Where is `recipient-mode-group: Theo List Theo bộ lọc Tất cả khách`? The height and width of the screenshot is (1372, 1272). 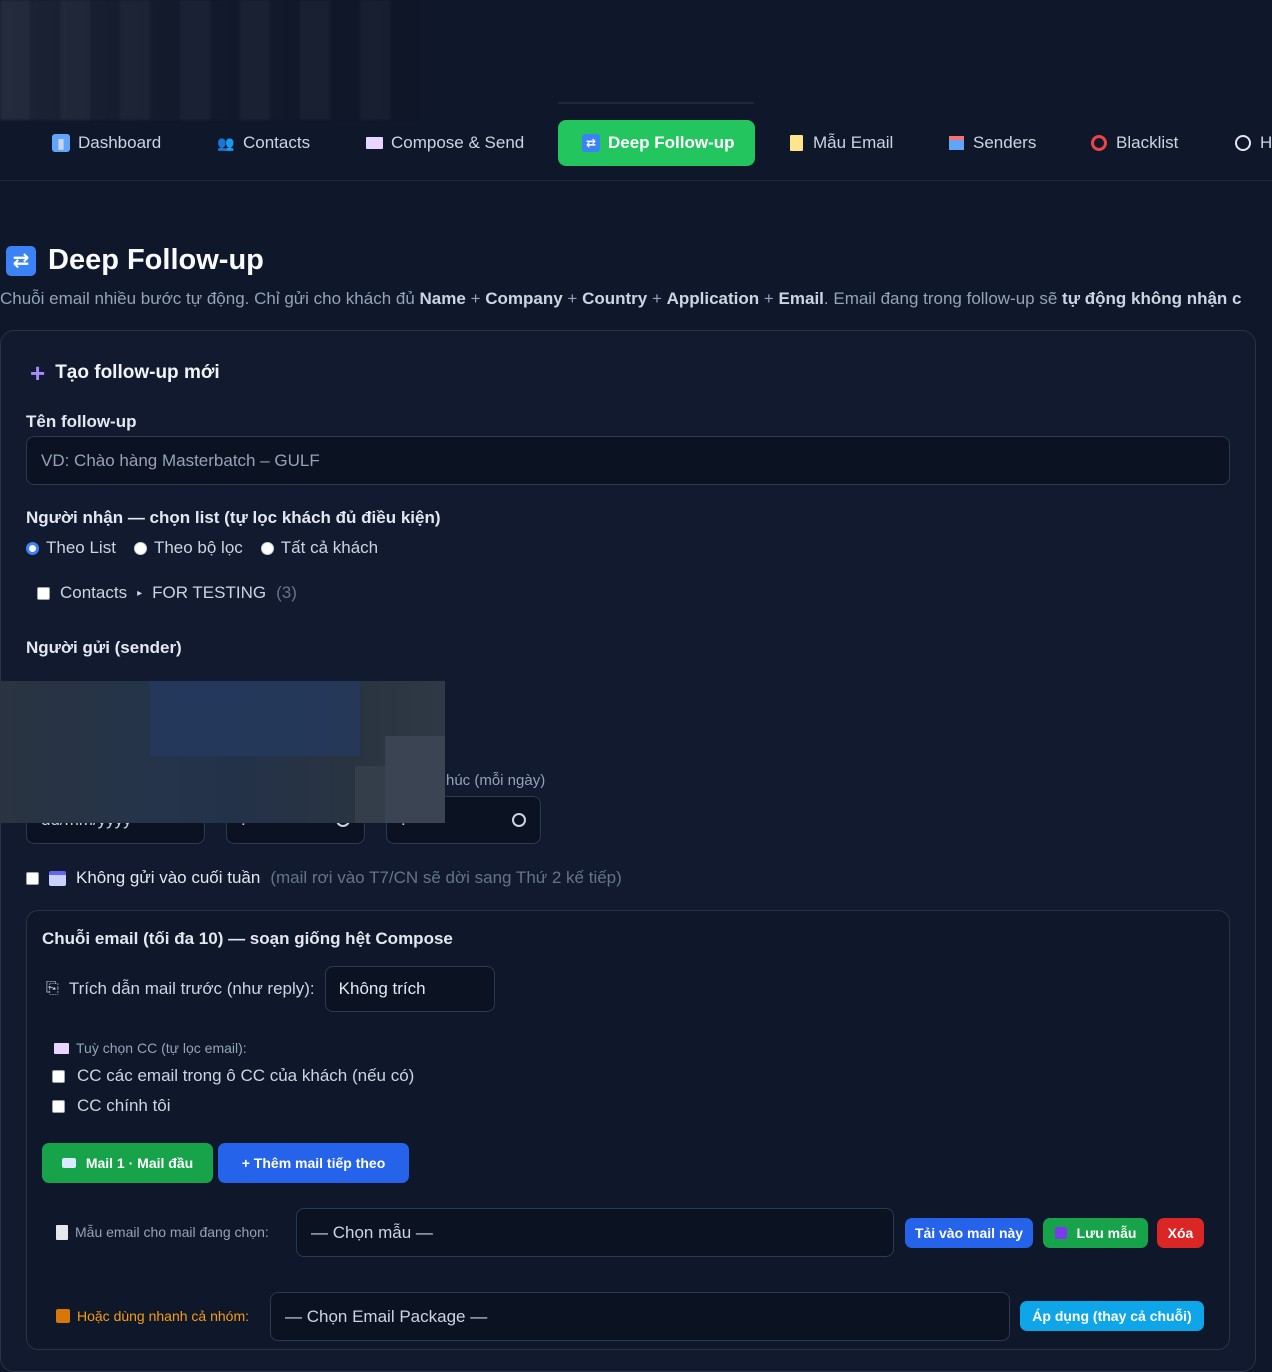
recipient-mode-group: Theo List Theo bộ lọc Tất cả khách is located at coordinates (207, 548).